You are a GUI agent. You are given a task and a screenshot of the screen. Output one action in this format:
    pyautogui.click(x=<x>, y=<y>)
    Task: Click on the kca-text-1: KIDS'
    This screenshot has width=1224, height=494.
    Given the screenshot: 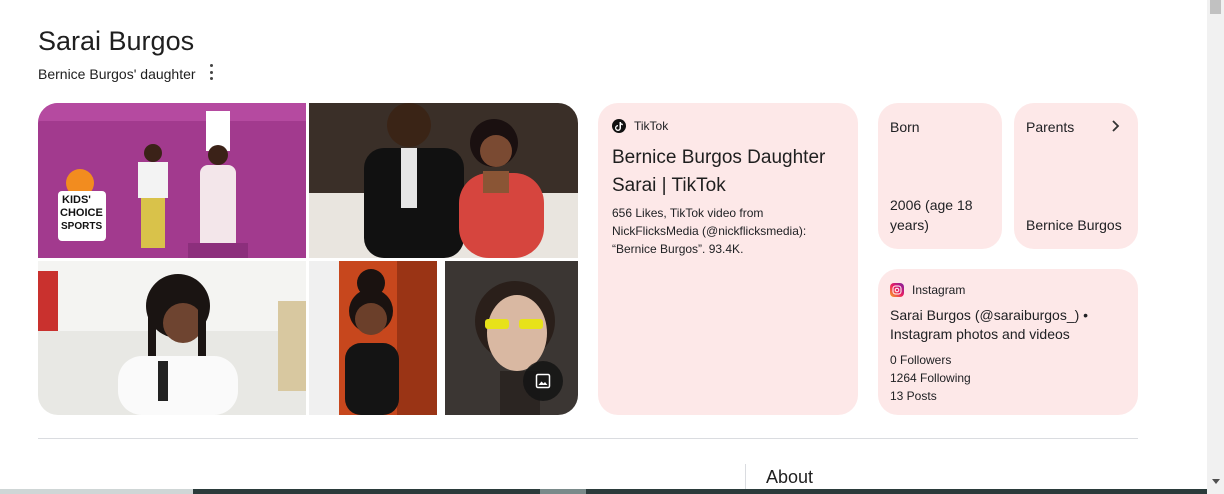 What is the action you would take?
    pyautogui.click(x=76, y=200)
    